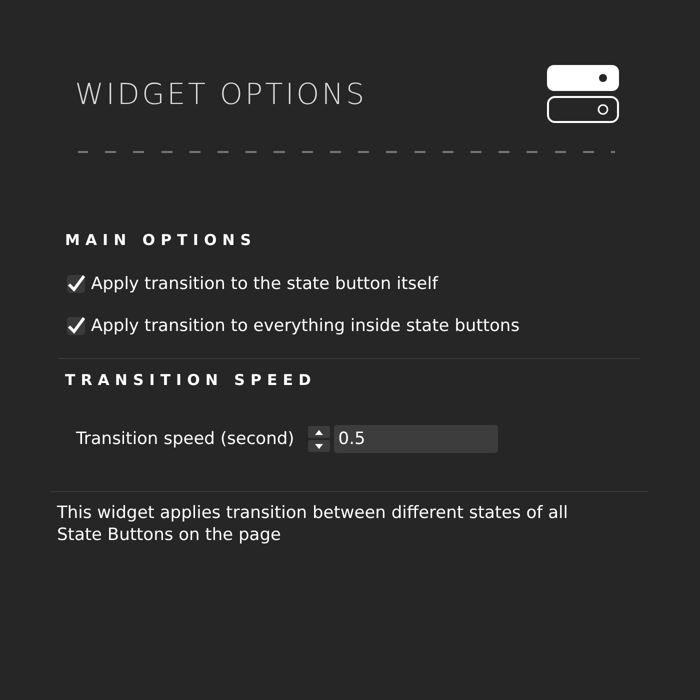 The image size is (700, 700). Describe the element at coordinates (161, 240) in the screenshot. I see `section-heading: MAIN OPTIONS` at that location.